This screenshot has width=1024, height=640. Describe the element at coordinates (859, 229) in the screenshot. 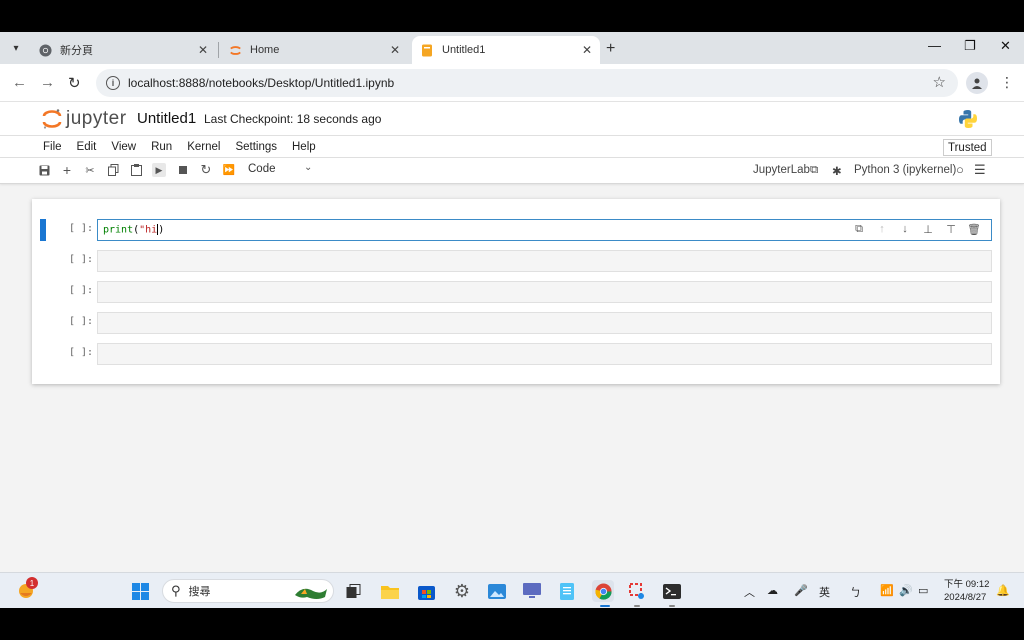

I see `duplicate-cell-icon: ⧉` at that location.